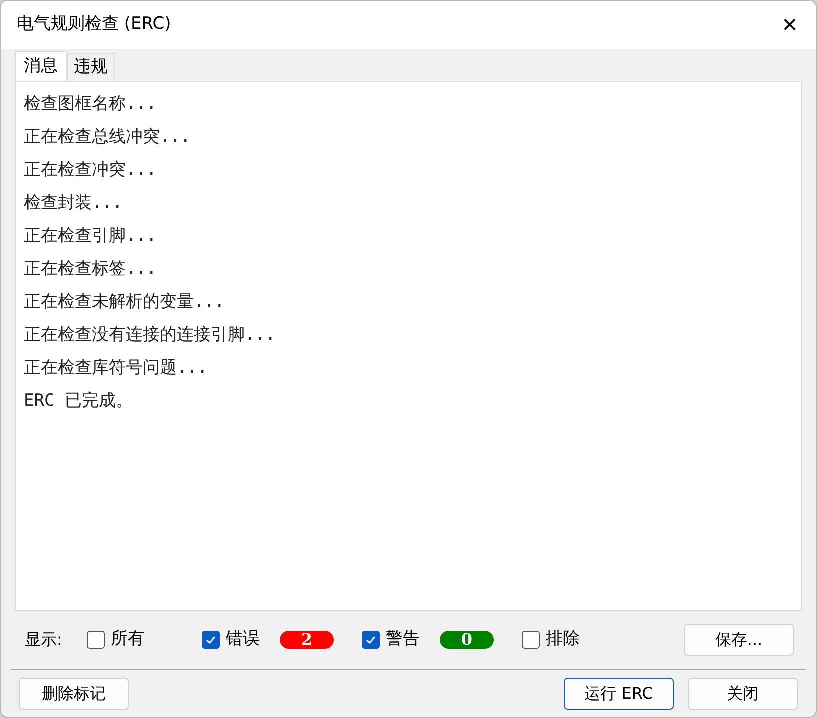  What do you see at coordinates (790, 25) in the screenshot?
I see `close-button: ✕` at bounding box center [790, 25].